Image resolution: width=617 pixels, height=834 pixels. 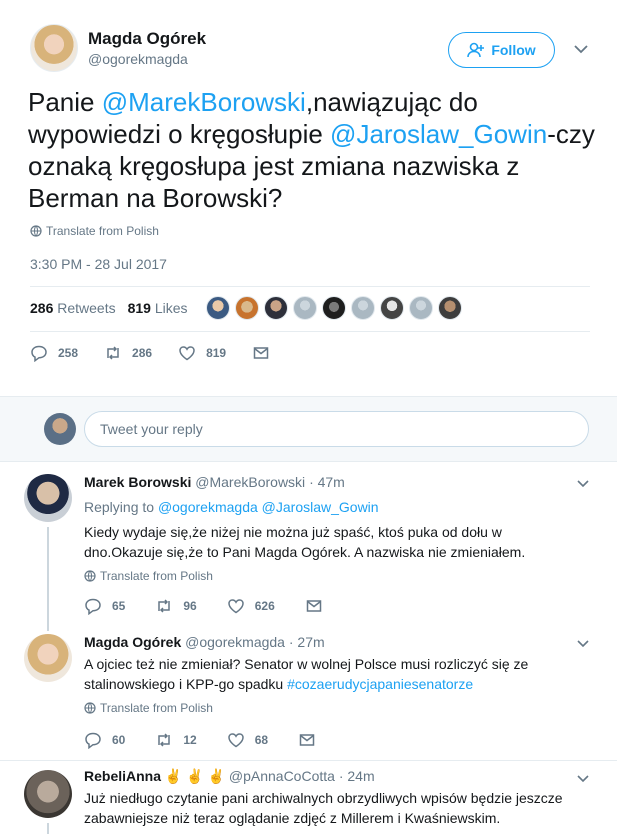 I want to click on reply-actions: 60 12 68, so click(x=215, y=740).